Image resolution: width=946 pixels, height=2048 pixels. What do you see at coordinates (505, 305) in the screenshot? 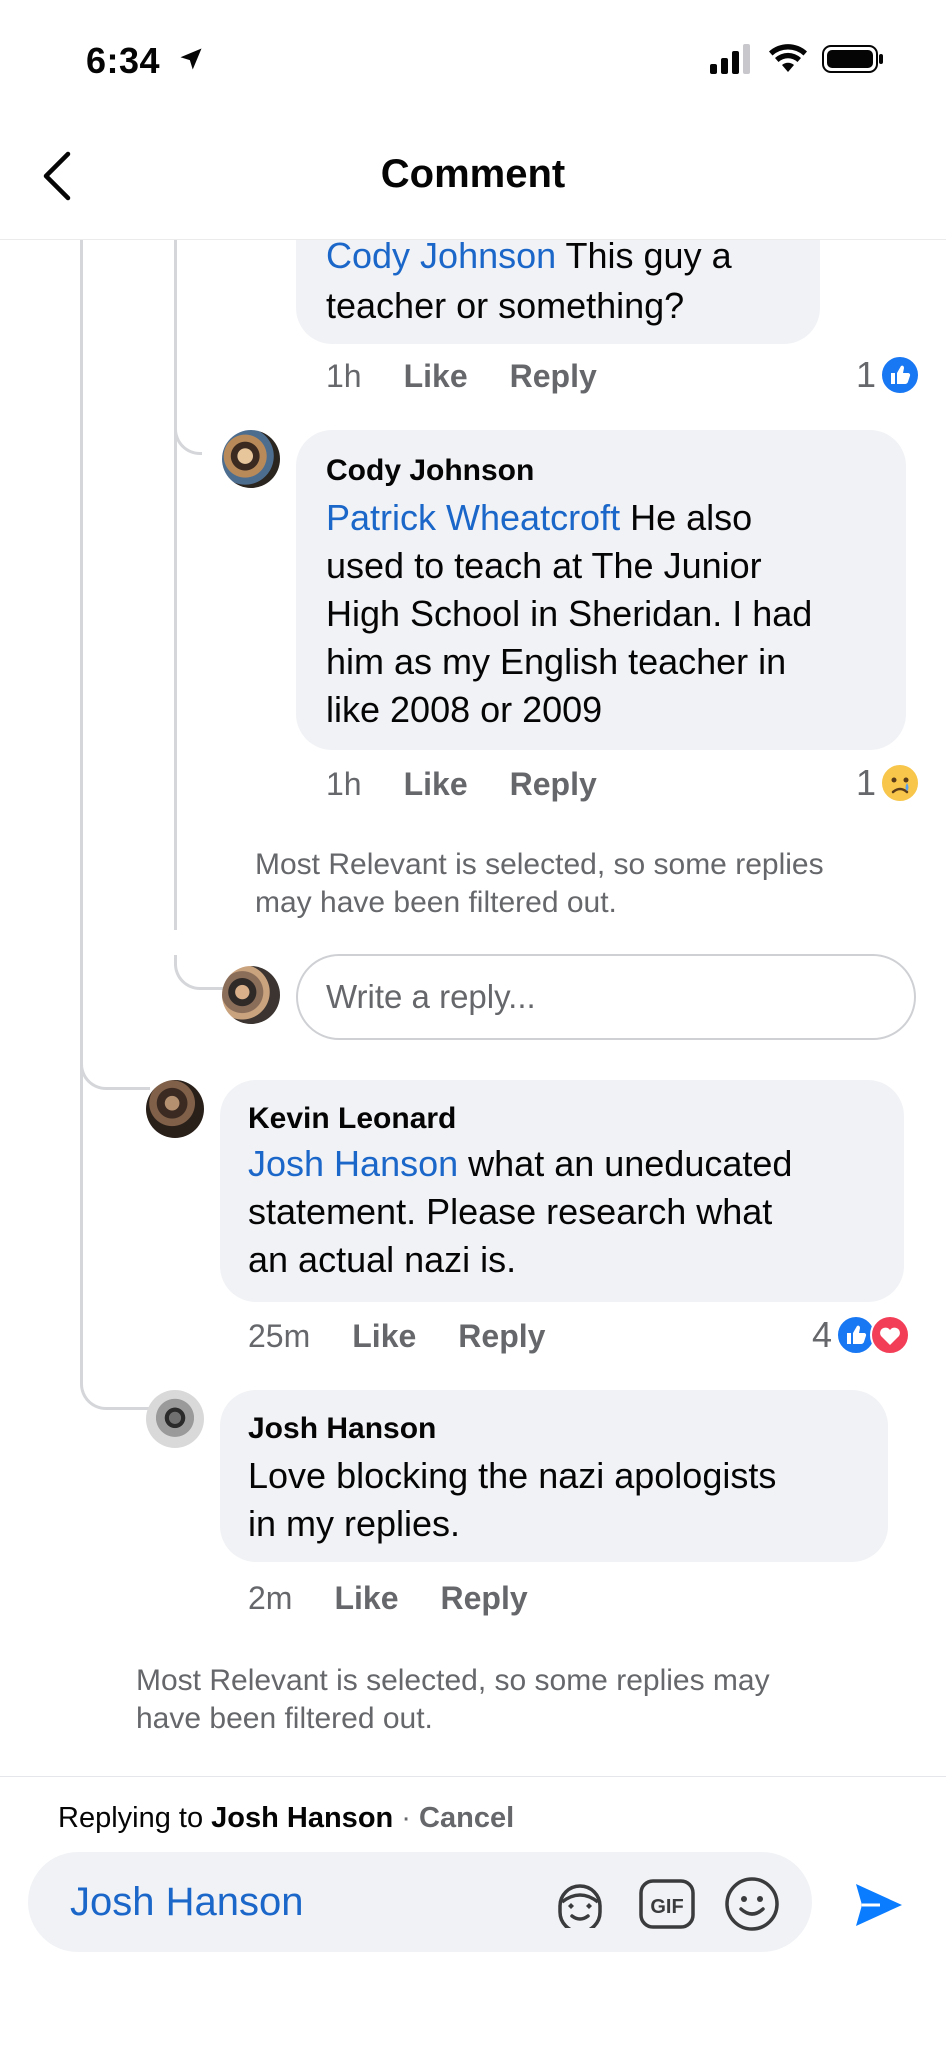
I see `comment-text: teacher or something?` at bounding box center [505, 305].